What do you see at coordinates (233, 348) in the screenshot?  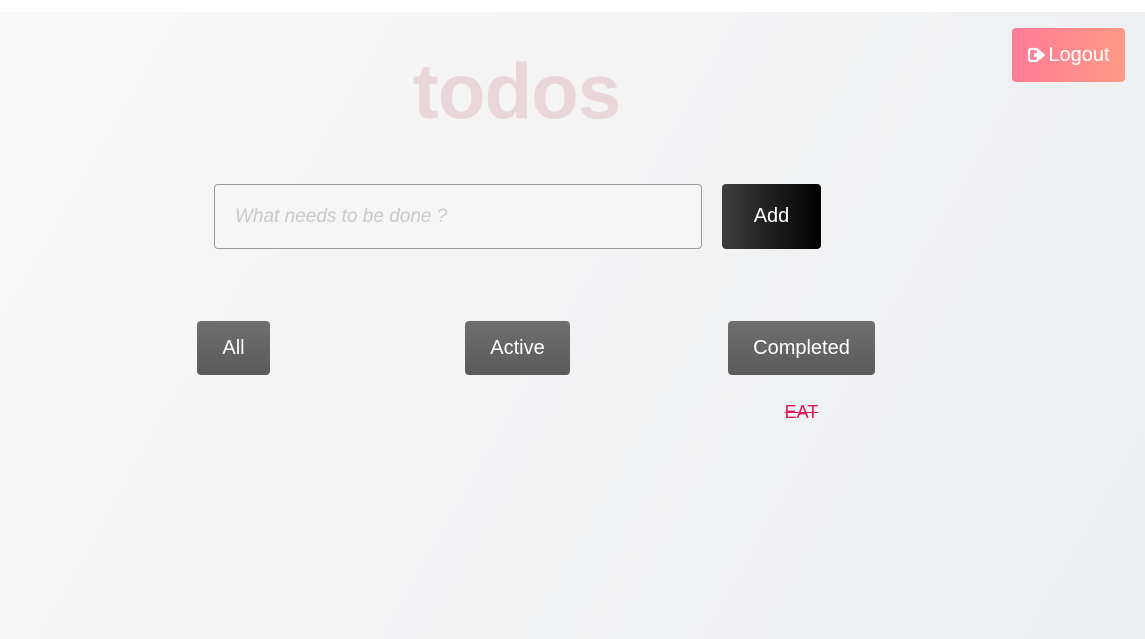 I see `filter-all-button: All` at bounding box center [233, 348].